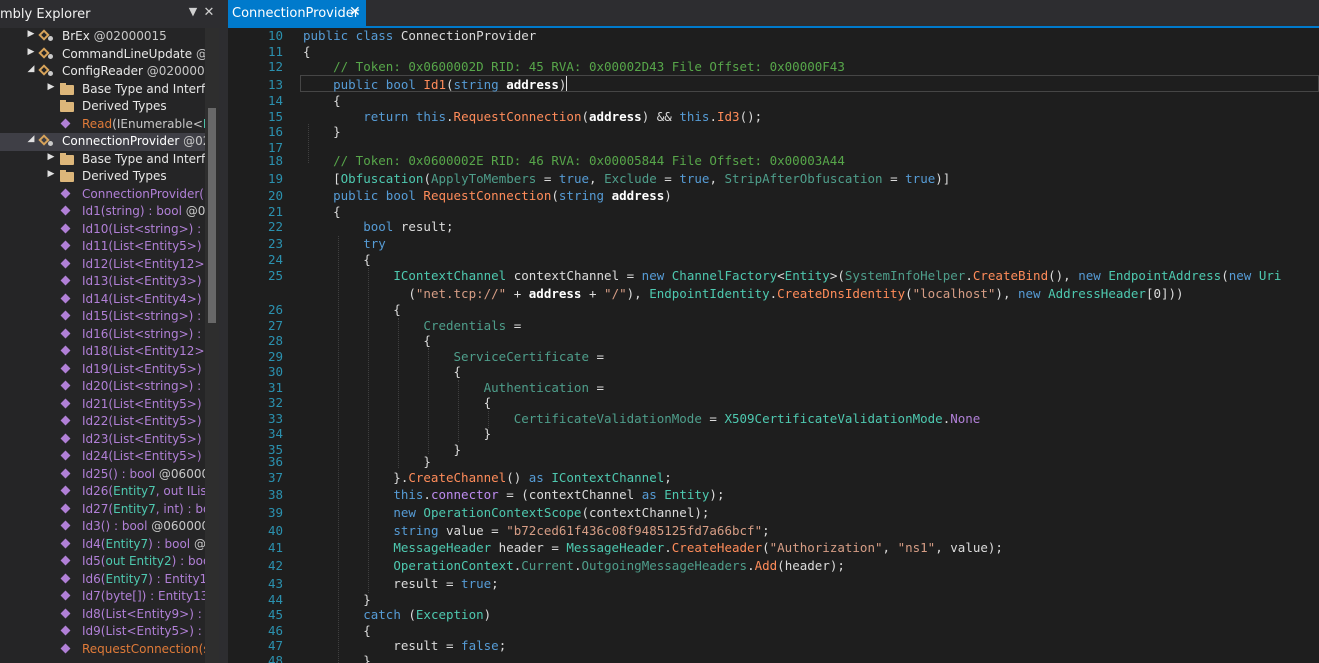 This screenshot has height=663, width=1319. What do you see at coordinates (297, 13) in the screenshot?
I see `tab-connection-provider: ConnectionProvider ✕` at bounding box center [297, 13].